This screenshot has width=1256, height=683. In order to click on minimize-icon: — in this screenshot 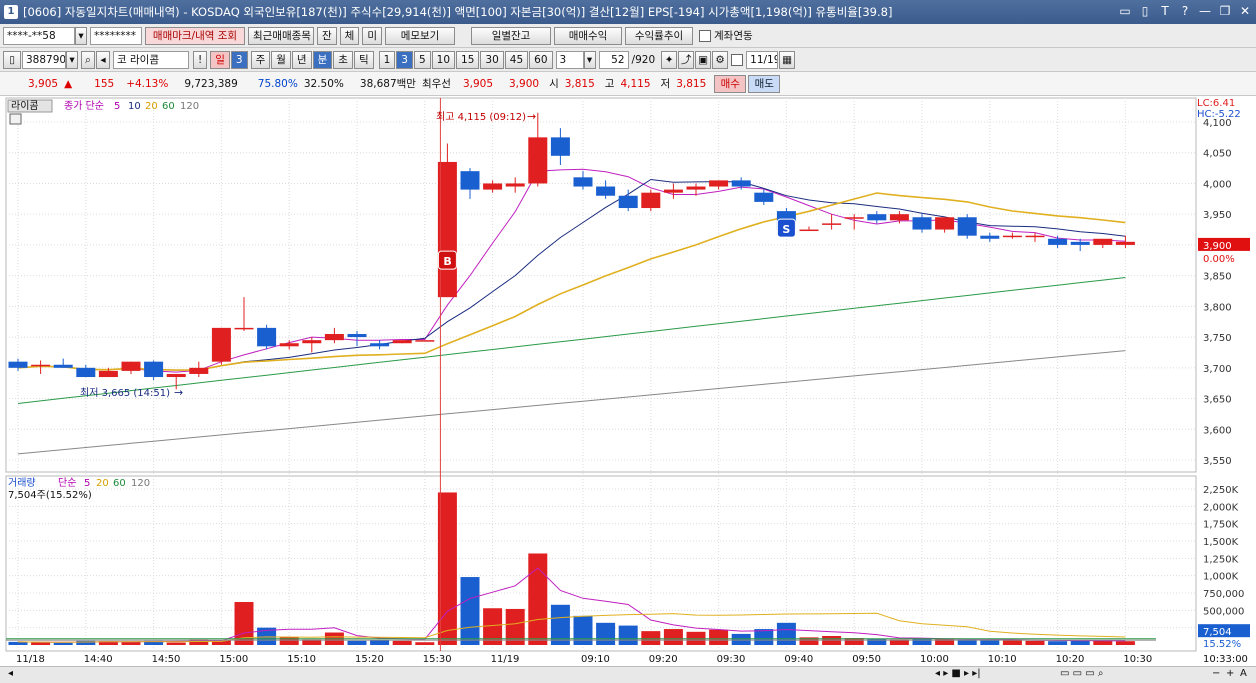, I will do `click(1205, 11)`.